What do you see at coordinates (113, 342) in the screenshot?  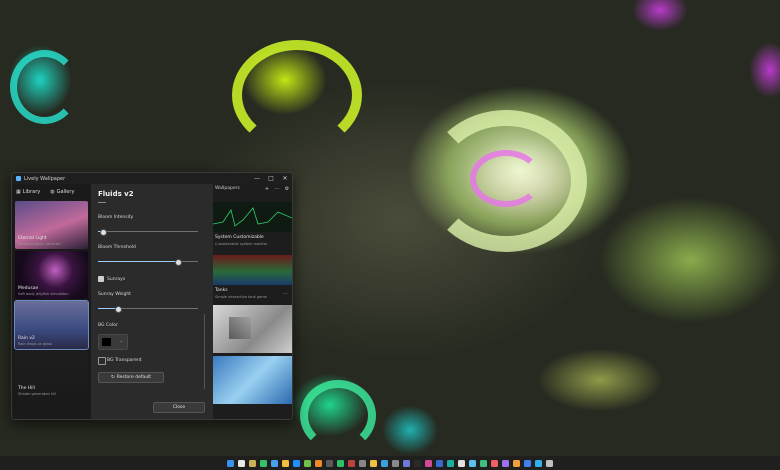 I see `bg-color-picker: ⌄` at bounding box center [113, 342].